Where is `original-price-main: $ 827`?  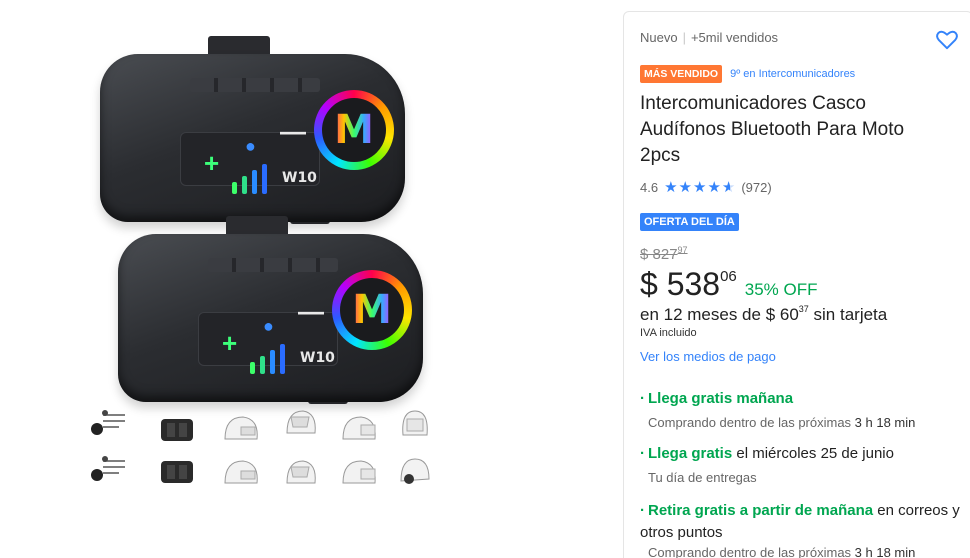 original-price-main: $ 827 is located at coordinates (659, 254).